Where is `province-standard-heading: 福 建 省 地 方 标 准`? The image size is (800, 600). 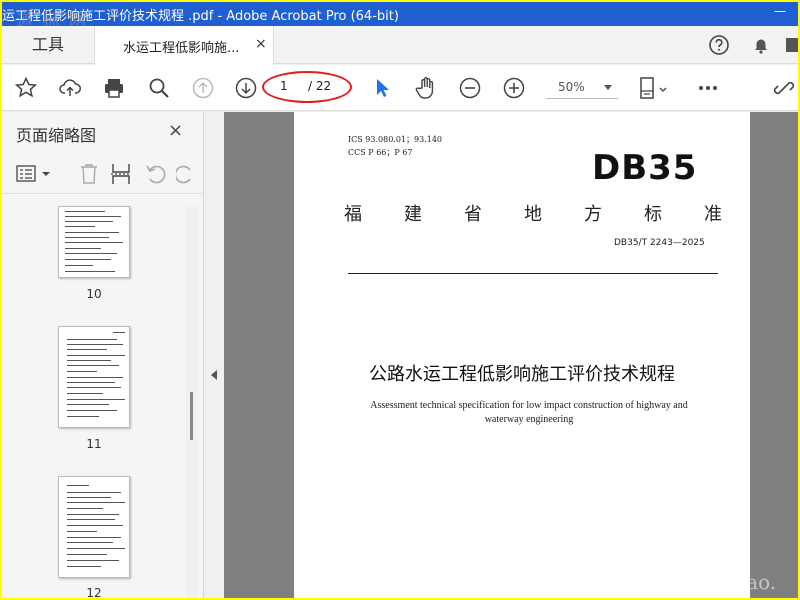
province-standard-heading: 福 建 省 地 方 标 准 is located at coordinates (533, 213).